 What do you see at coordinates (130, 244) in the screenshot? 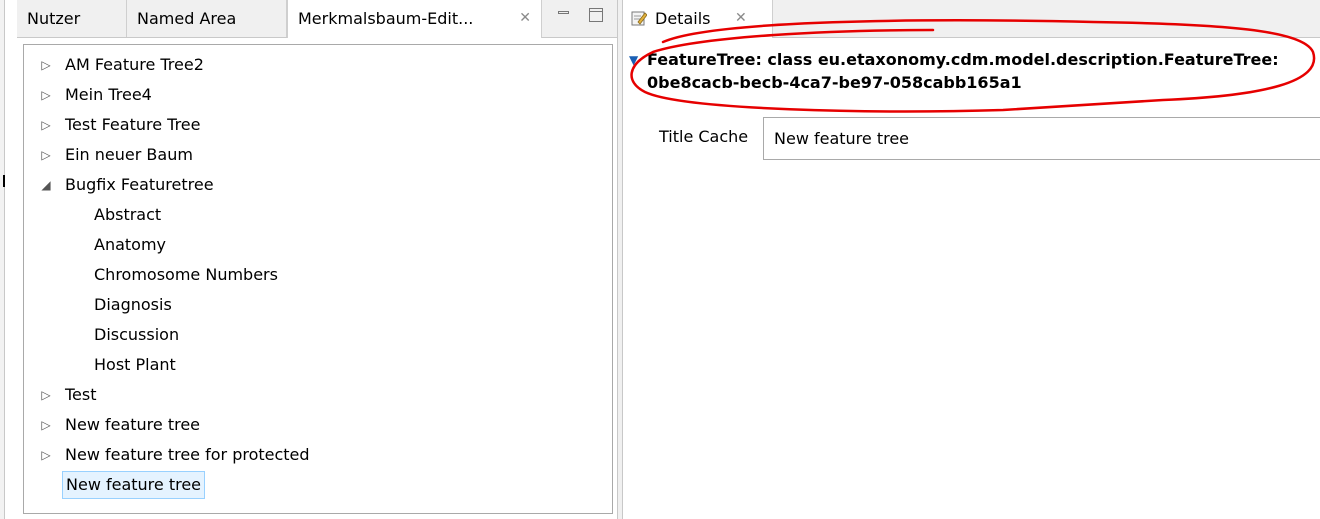
I see `tree-item-label: Anatomy` at bounding box center [130, 244].